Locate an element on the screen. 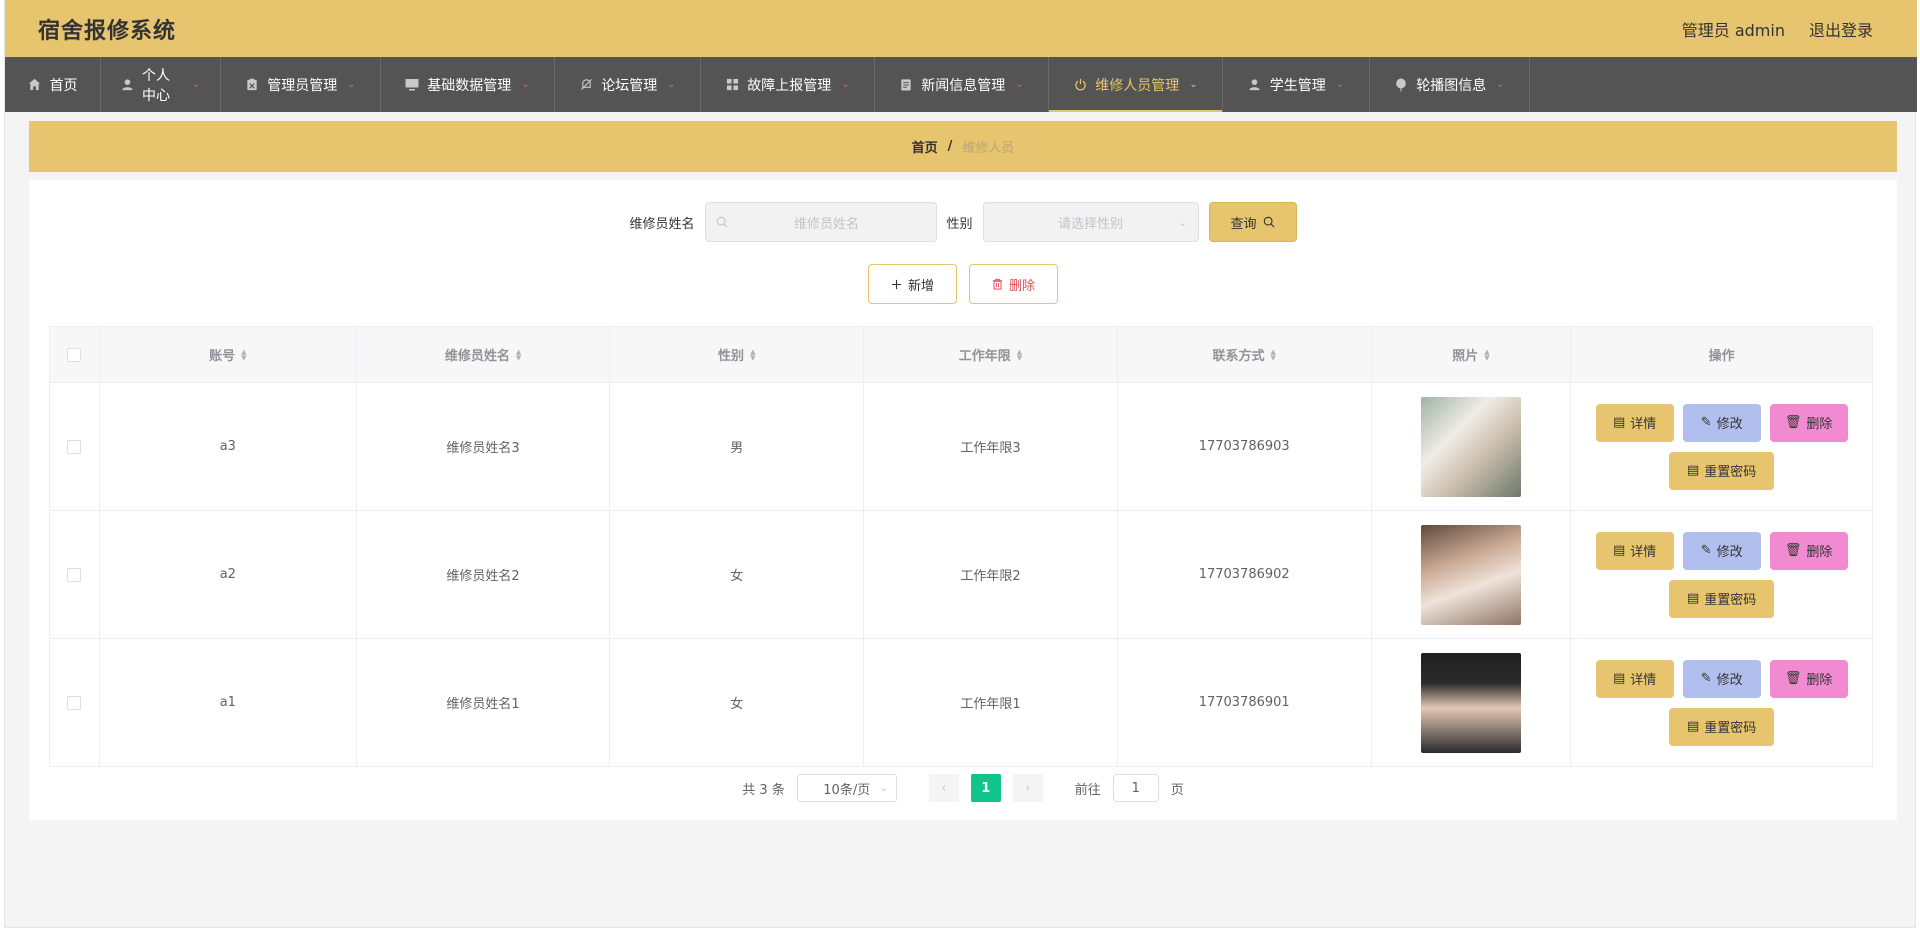  nav-home: 首页 is located at coordinates (53, 84).